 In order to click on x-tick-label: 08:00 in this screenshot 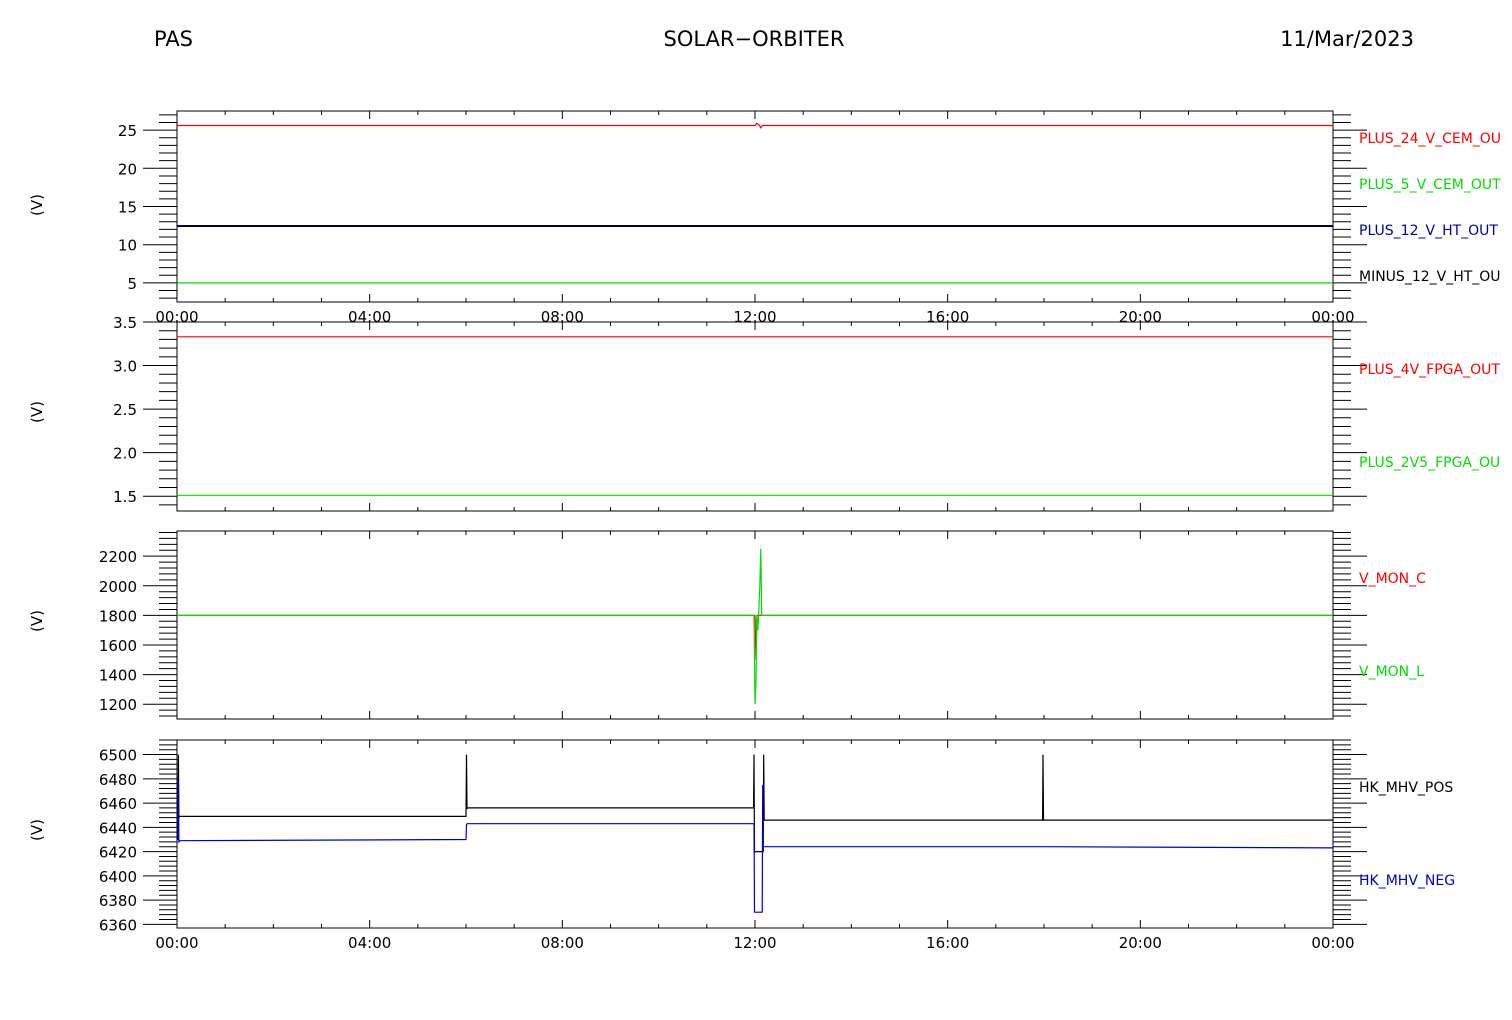, I will do `click(562, 943)`.